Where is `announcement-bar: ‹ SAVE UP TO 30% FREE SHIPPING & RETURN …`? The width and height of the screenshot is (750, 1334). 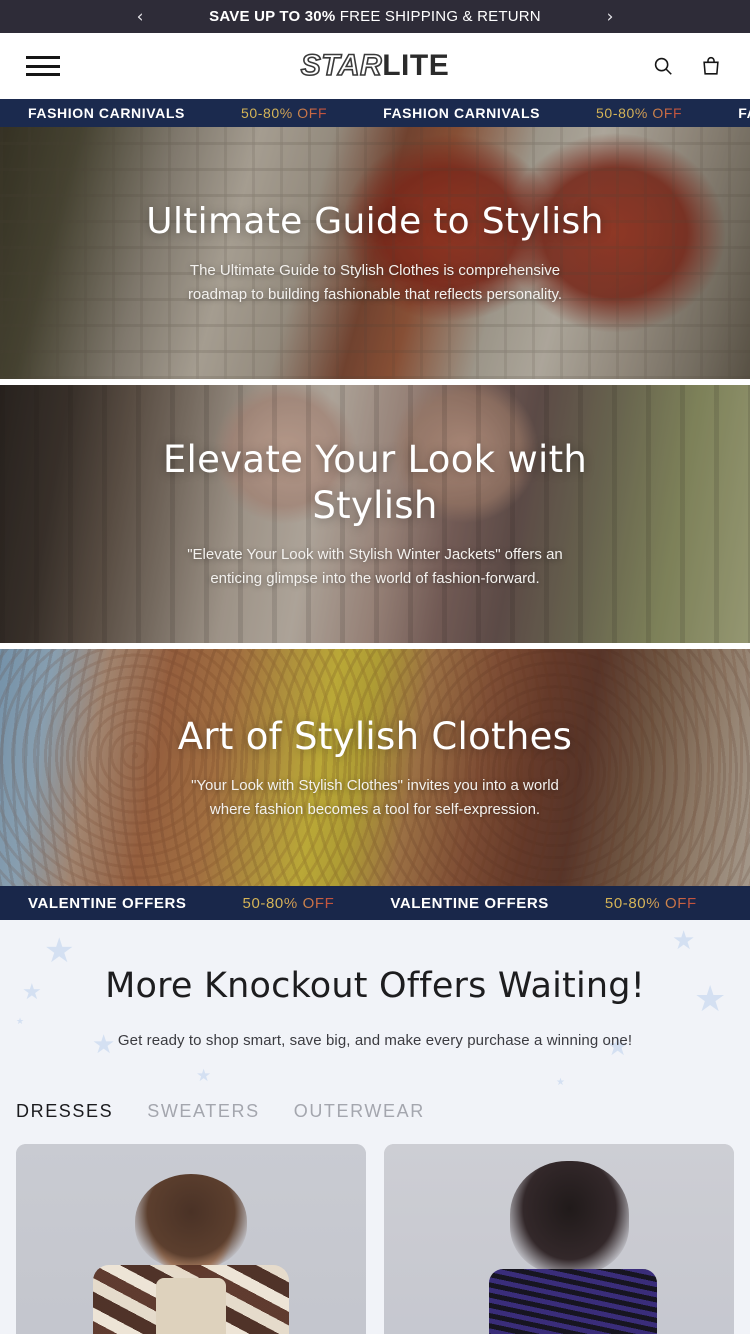 announcement-bar: ‹ SAVE UP TO 30% FREE SHIPPING & RETURN … is located at coordinates (375, 16).